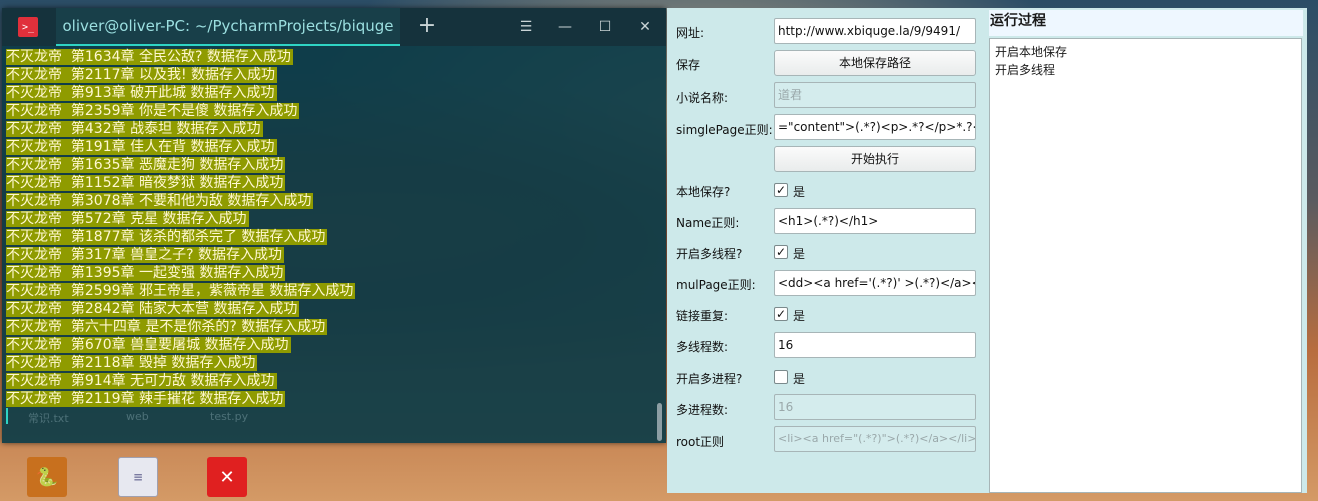 The image size is (1318, 501). What do you see at coordinates (781, 314) in the screenshot?
I see `link-repeat-checkbox: ✓` at bounding box center [781, 314].